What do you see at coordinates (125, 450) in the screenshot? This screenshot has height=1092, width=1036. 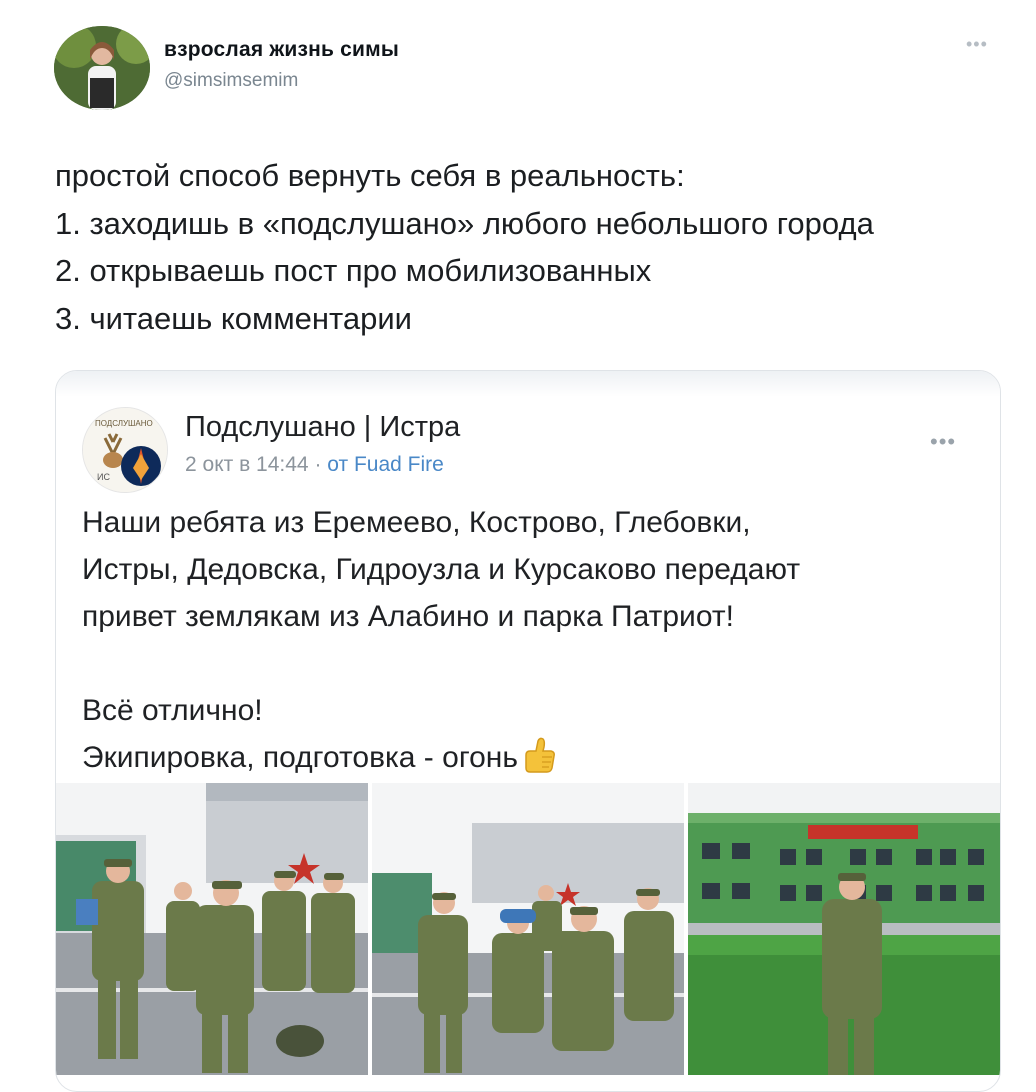 I see `group-avatar: ПОДСЛУШАНО ИС` at bounding box center [125, 450].